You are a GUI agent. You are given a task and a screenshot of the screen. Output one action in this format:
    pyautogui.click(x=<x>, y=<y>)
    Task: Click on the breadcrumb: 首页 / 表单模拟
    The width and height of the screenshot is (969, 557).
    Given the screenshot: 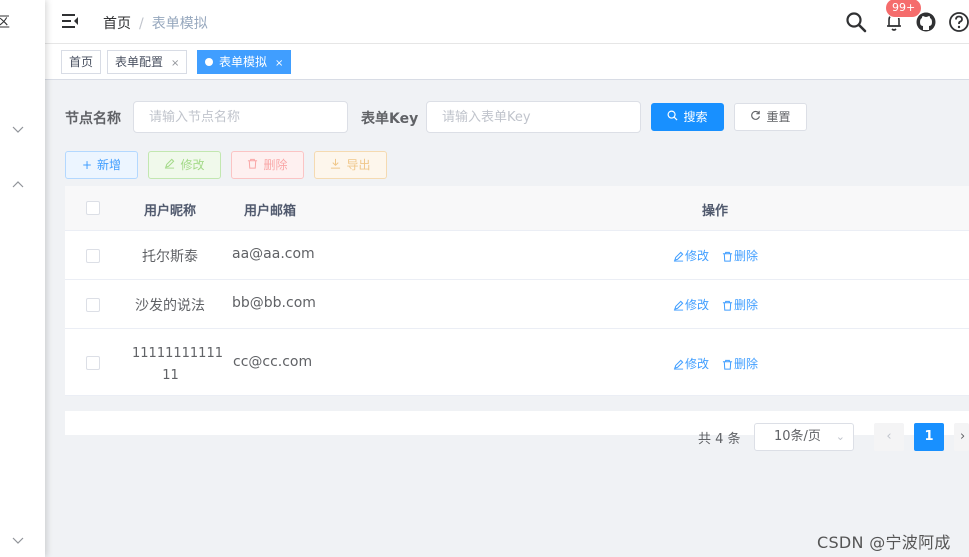 What is the action you would take?
    pyautogui.click(x=155, y=23)
    